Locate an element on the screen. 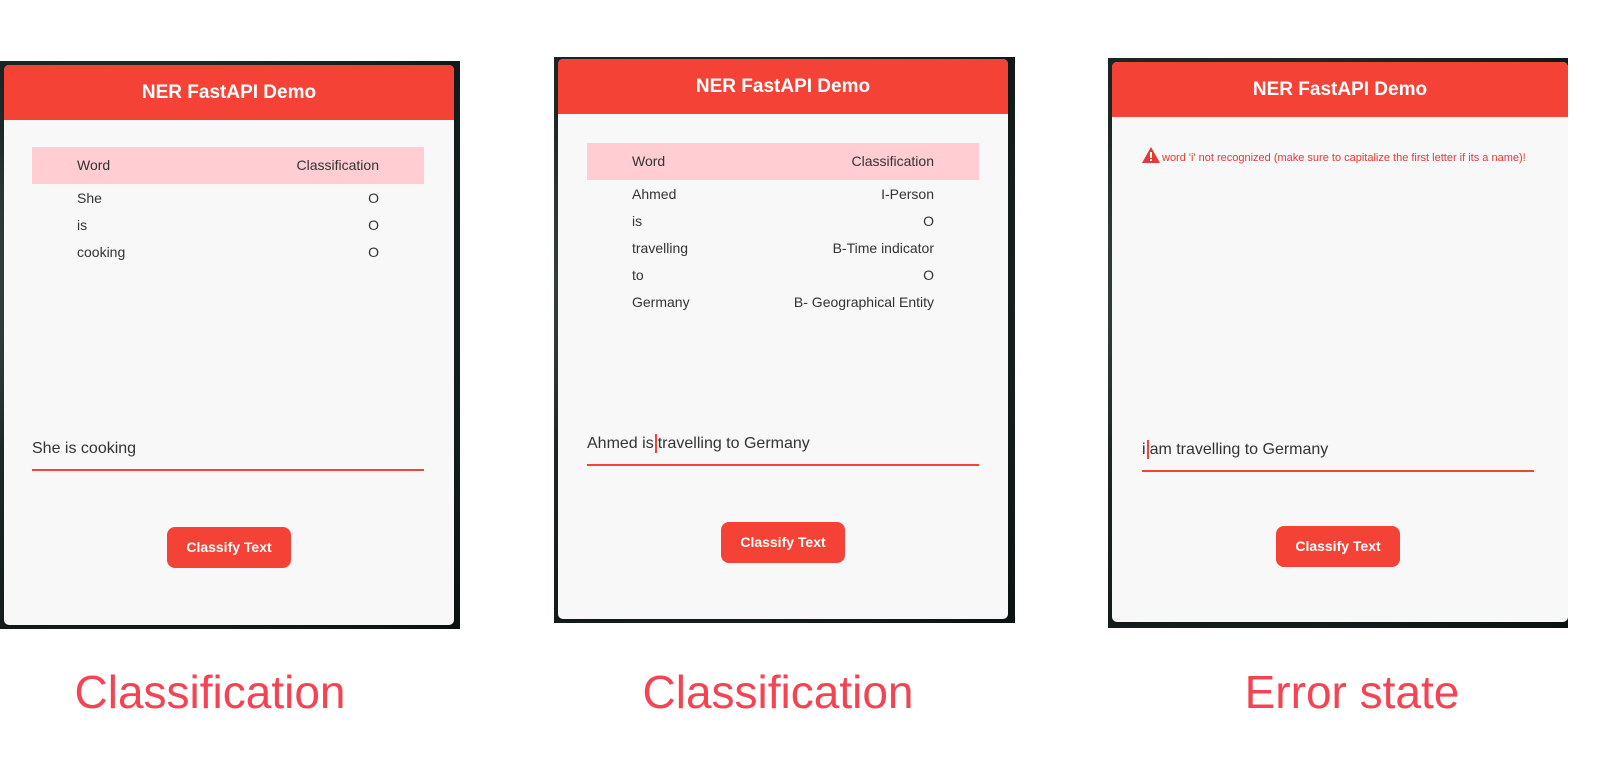 The width and height of the screenshot is (1611, 764). text-input-field: Ahmed is travelling to Germany is located at coordinates (783, 447).